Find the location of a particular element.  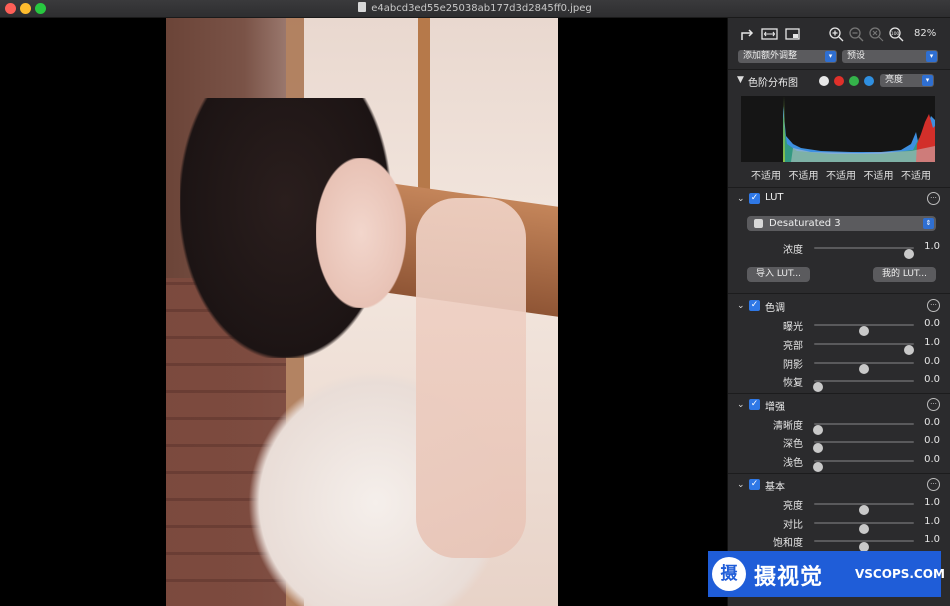

zoom-out-icon is located at coordinates (856, 34).